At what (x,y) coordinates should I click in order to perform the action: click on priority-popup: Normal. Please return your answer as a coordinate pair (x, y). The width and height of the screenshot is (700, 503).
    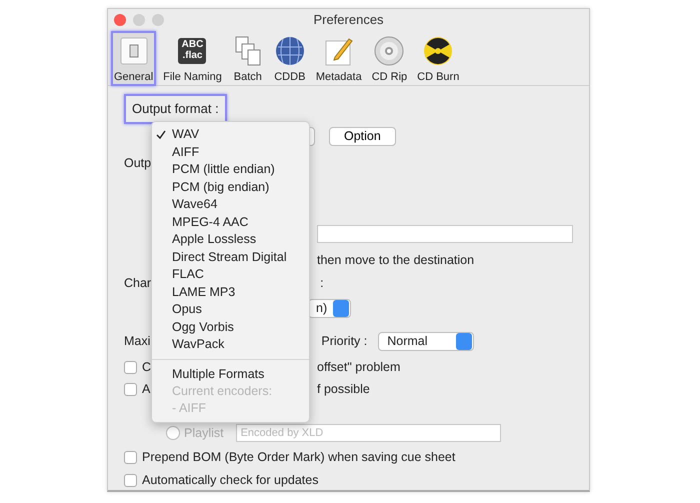
    Looking at the image, I should click on (426, 341).